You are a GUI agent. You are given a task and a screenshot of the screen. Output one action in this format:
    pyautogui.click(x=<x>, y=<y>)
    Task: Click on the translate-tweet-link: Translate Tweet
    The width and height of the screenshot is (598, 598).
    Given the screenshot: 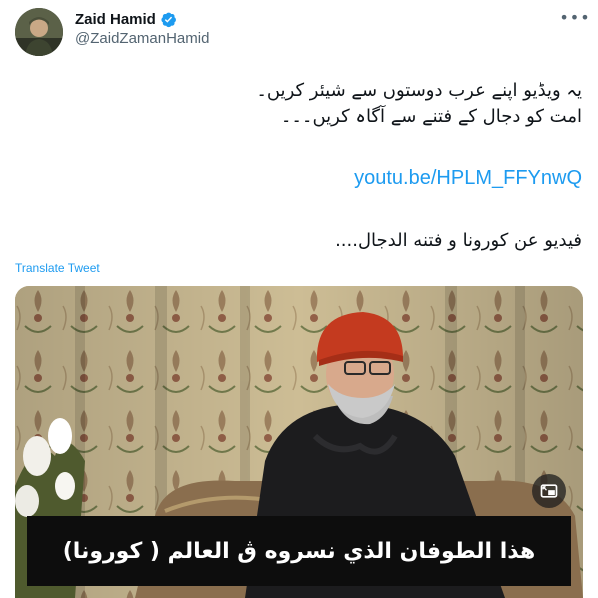 What is the action you would take?
    pyautogui.click(x=57, y=268)
    